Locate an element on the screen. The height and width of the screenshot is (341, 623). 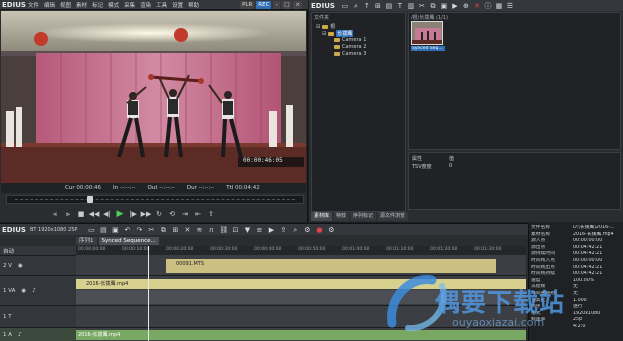
sequence-icon: ▤ is located at coordinates (389, 6).